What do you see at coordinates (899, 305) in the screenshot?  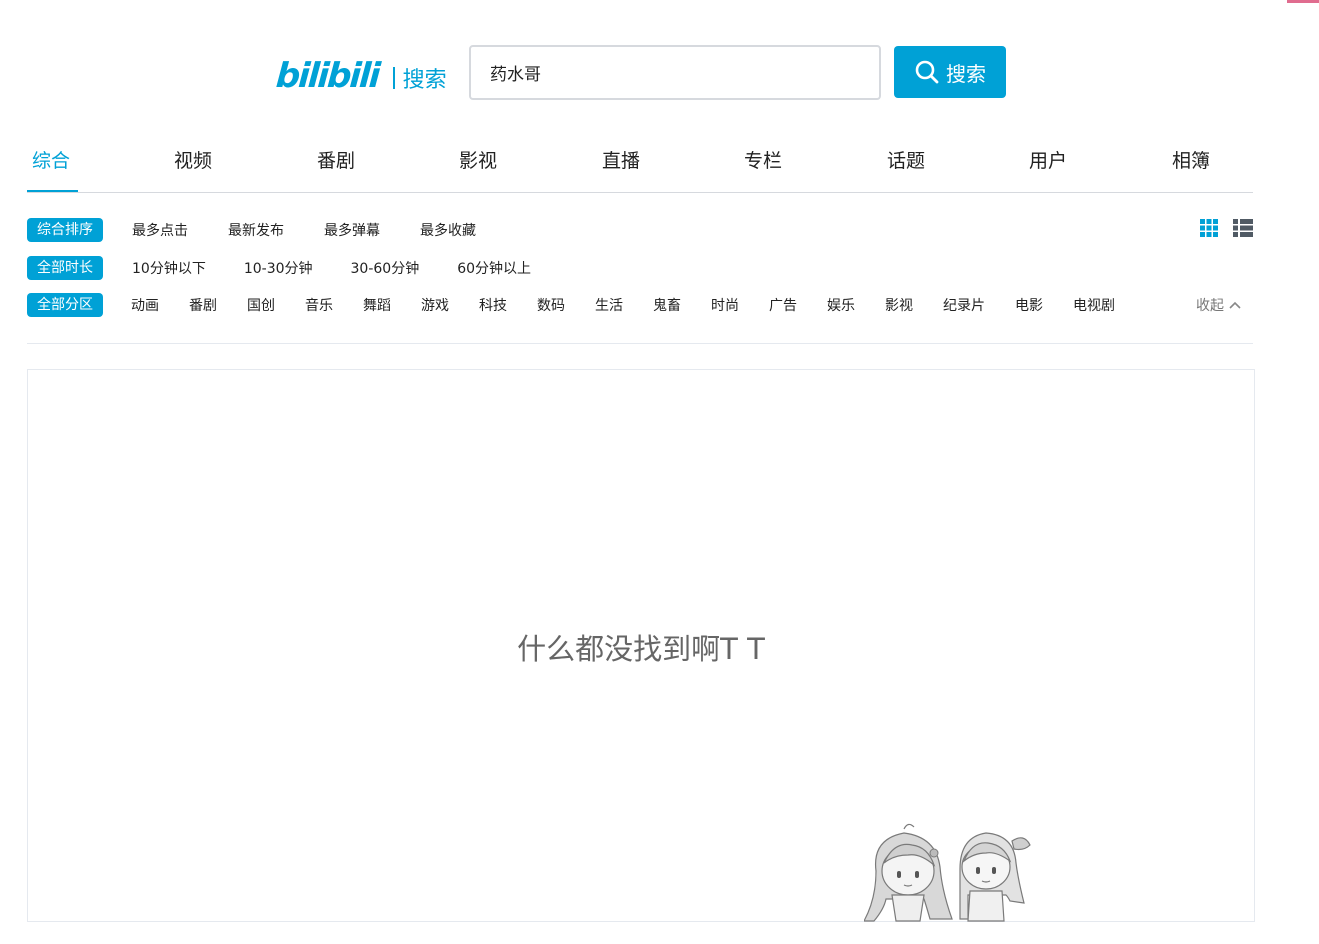 I see `zone-option: 影视` at bounding box center [899, 305].